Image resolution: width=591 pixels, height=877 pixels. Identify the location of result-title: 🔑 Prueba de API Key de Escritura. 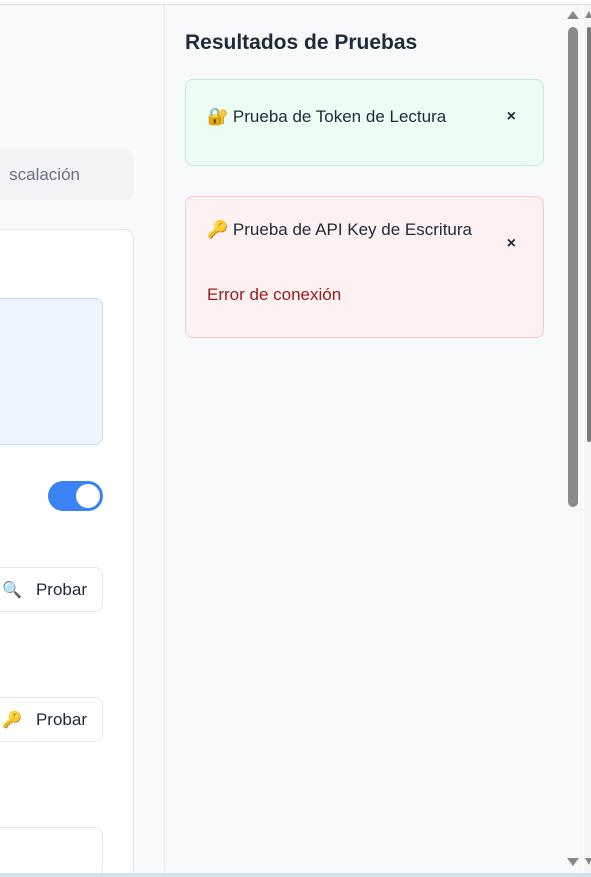
(342, 229).